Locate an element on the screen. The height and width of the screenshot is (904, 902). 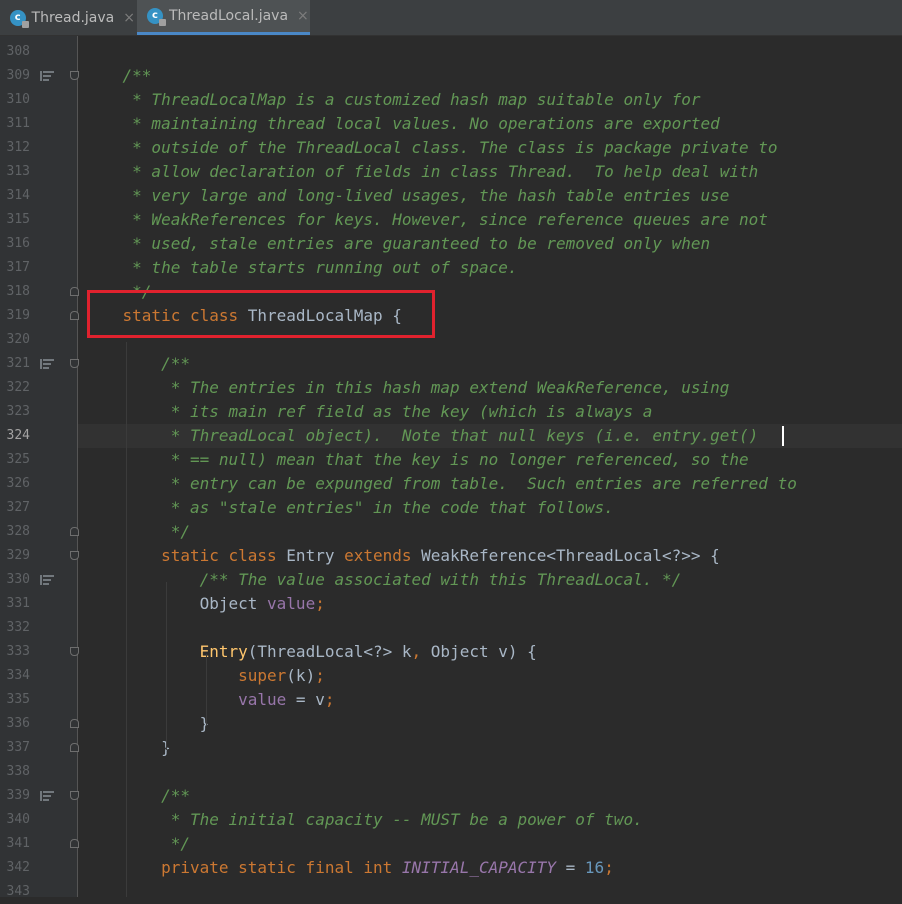
line-number: 341 is located at coordinates (18, 843).